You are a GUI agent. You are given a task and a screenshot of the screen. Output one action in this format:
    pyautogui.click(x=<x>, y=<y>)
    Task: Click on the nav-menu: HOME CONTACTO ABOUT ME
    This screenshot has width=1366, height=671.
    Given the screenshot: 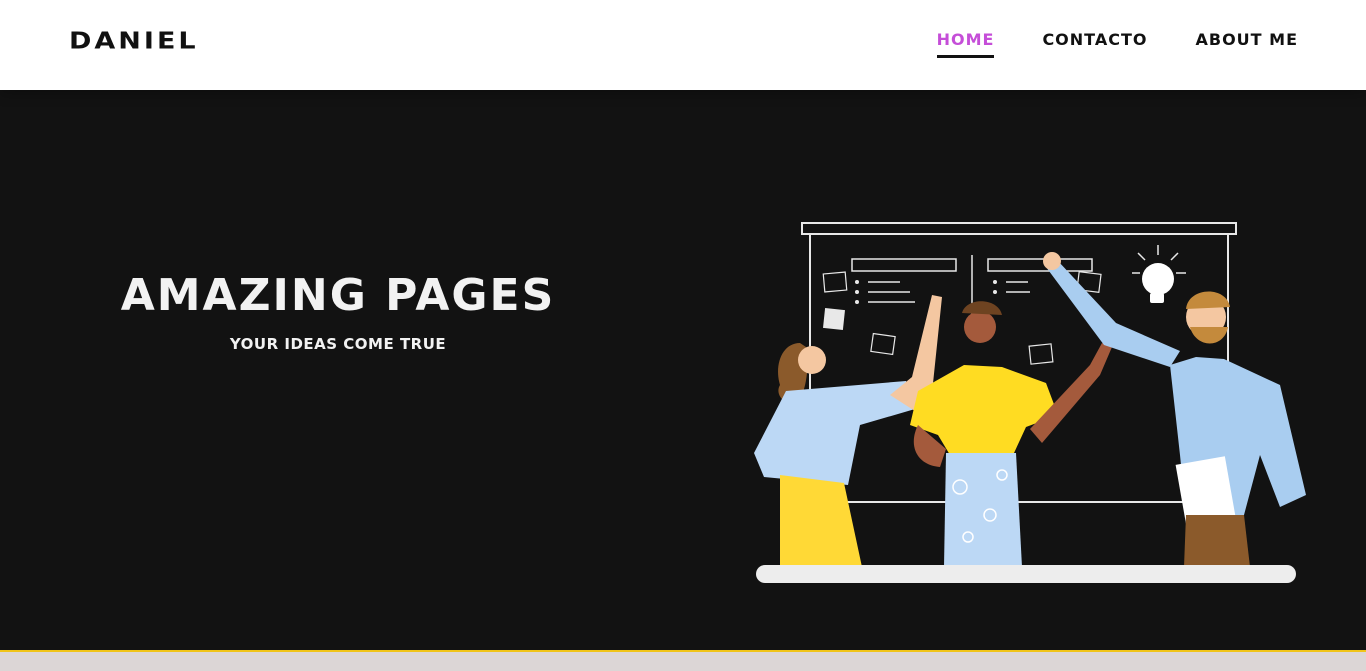 What is the action you would take?
    pyautogui.click(x=1117, y=44)
    